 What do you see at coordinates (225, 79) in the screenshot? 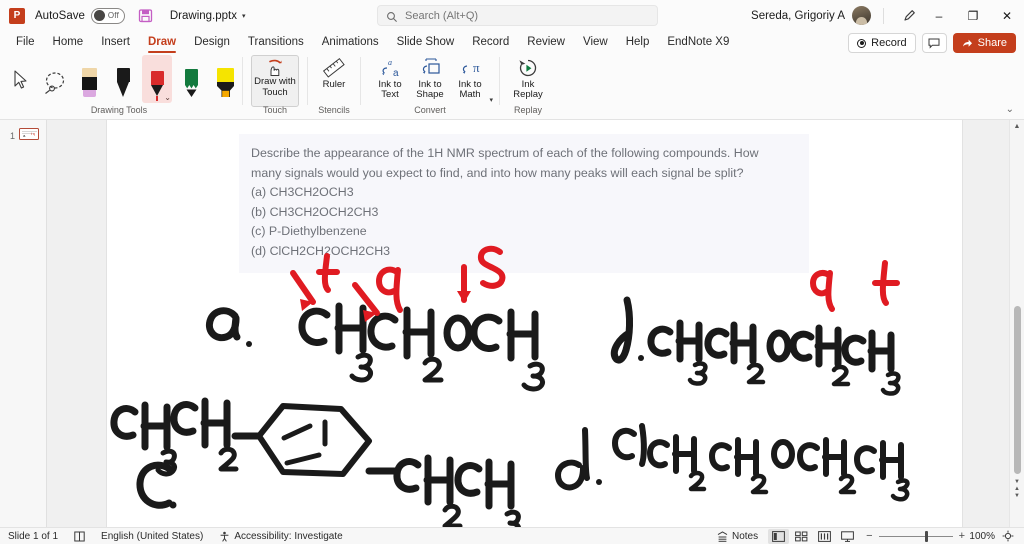
I see `highlighter-yellow-tool` at bounding box center [225, 79].